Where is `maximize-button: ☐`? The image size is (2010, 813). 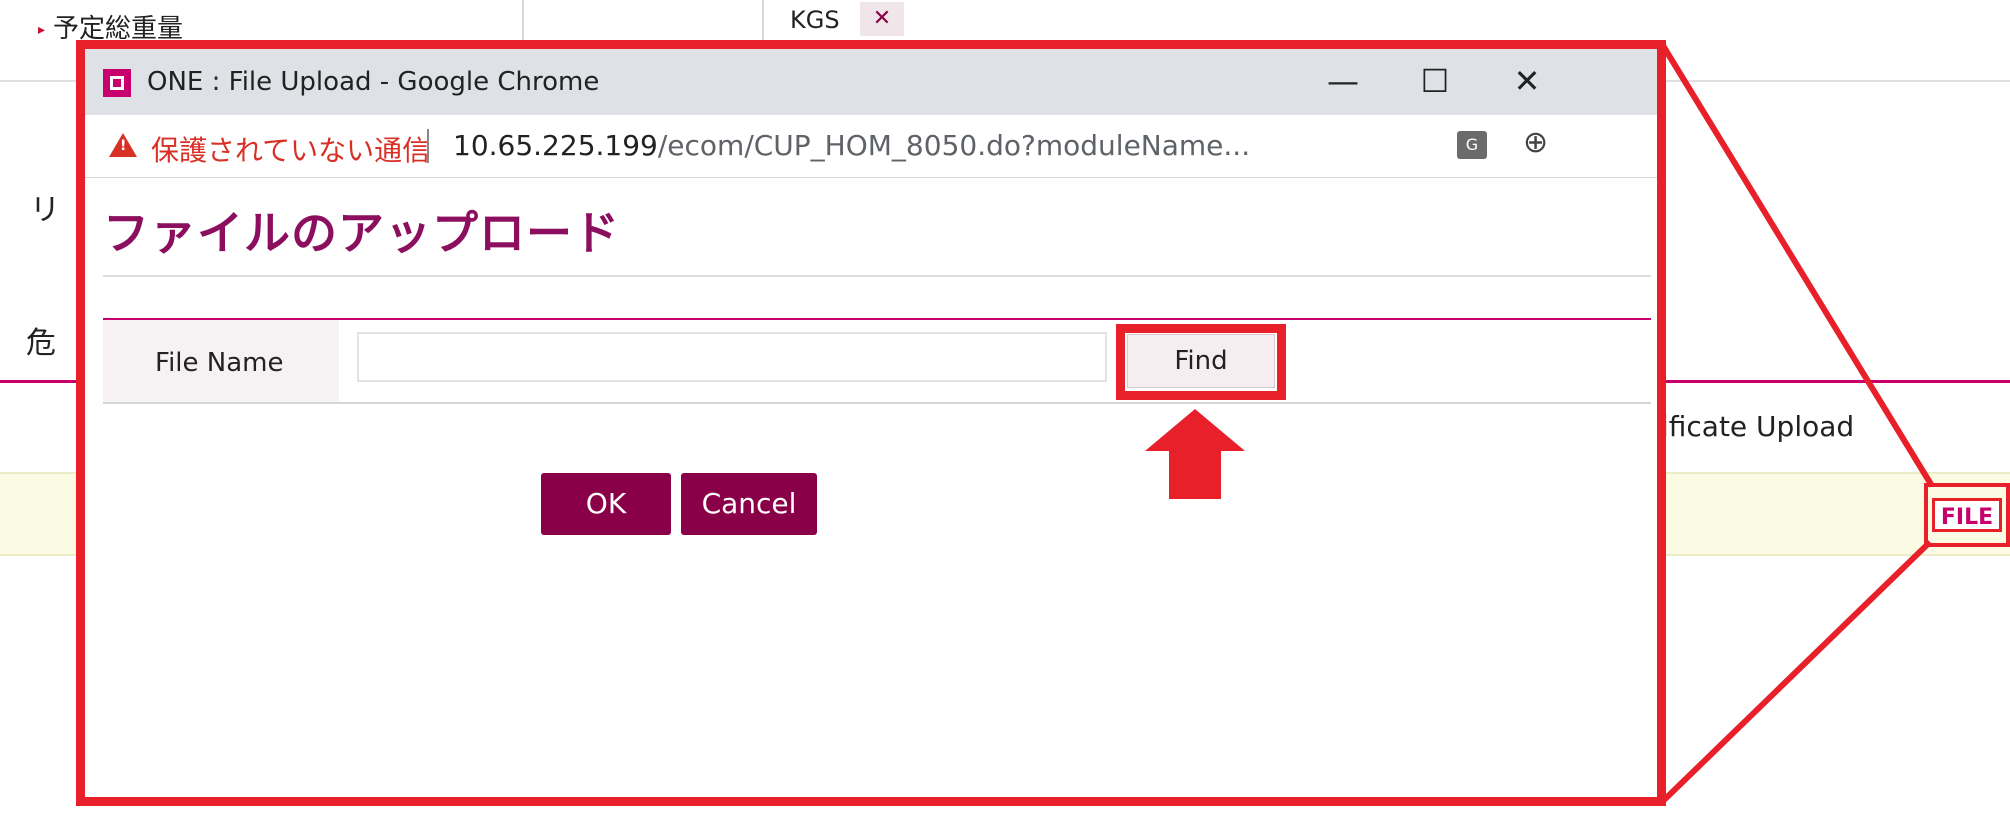 maximize-button: ☐ is located at coordinates (1435, 81).